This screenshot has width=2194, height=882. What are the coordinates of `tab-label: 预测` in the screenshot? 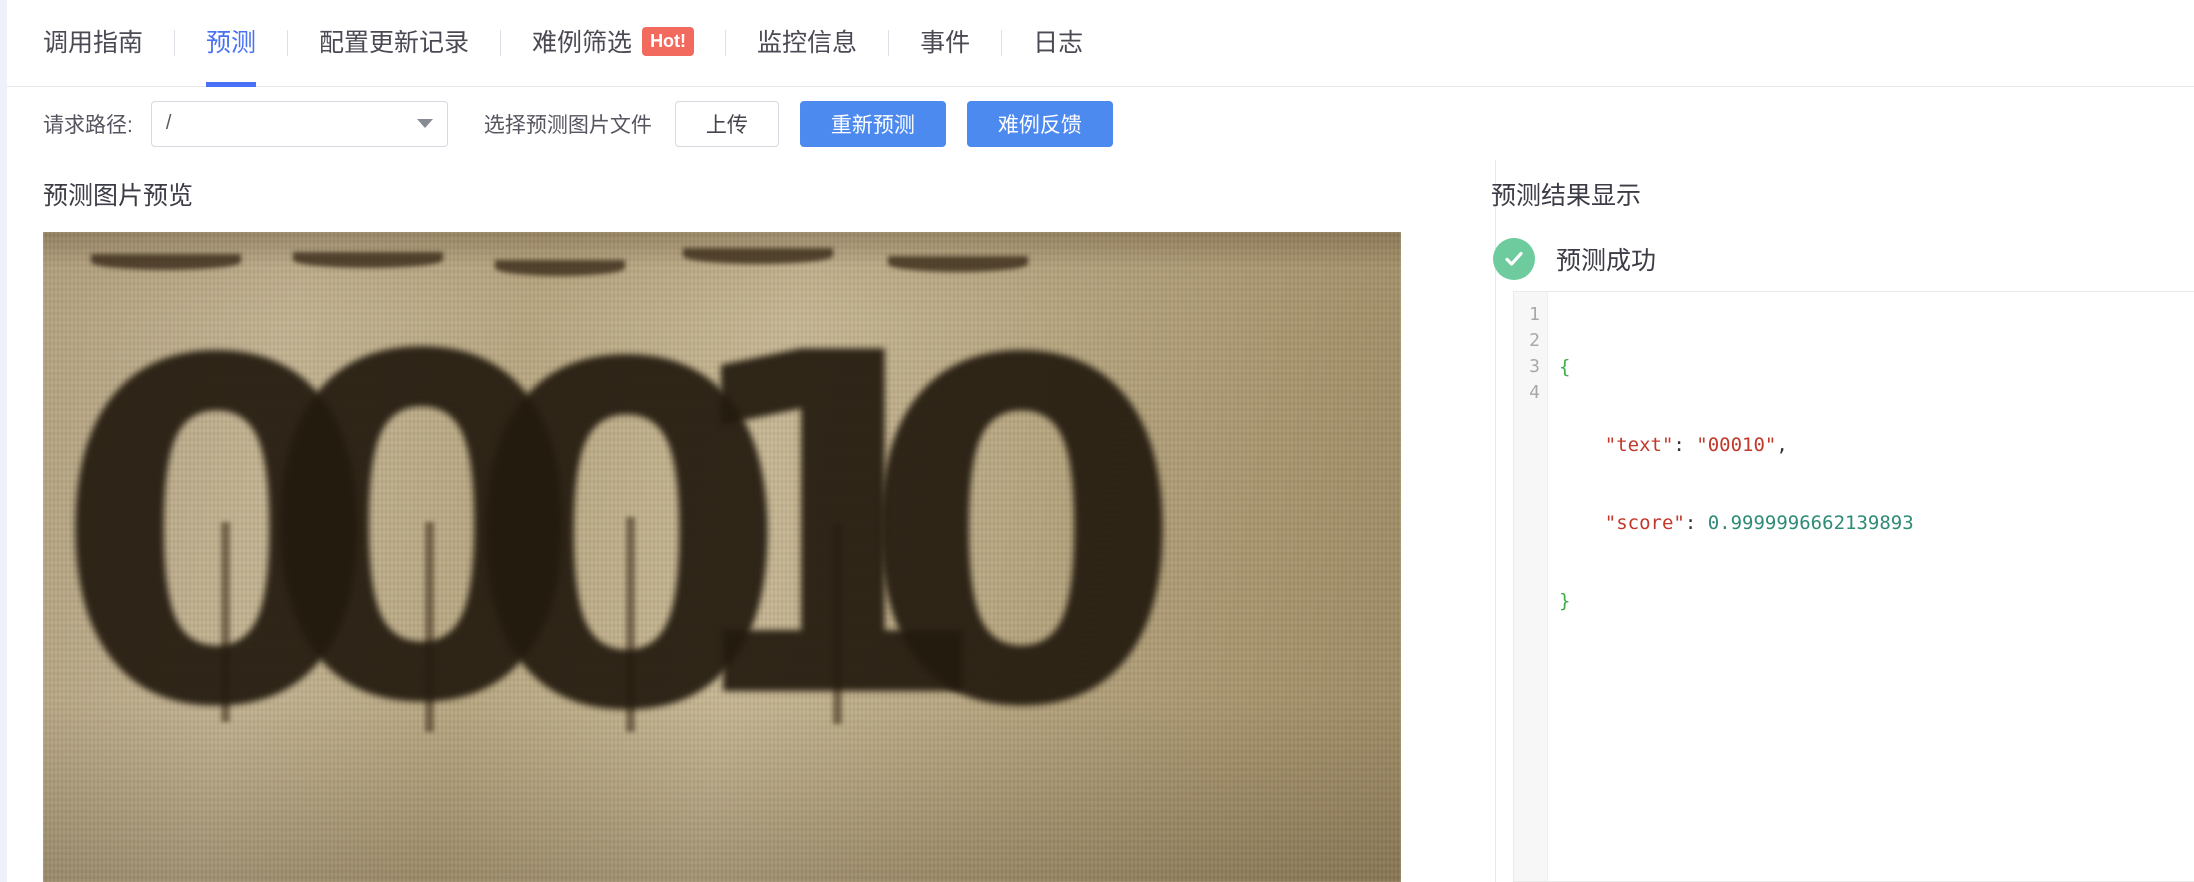 It's located at (231, 42).